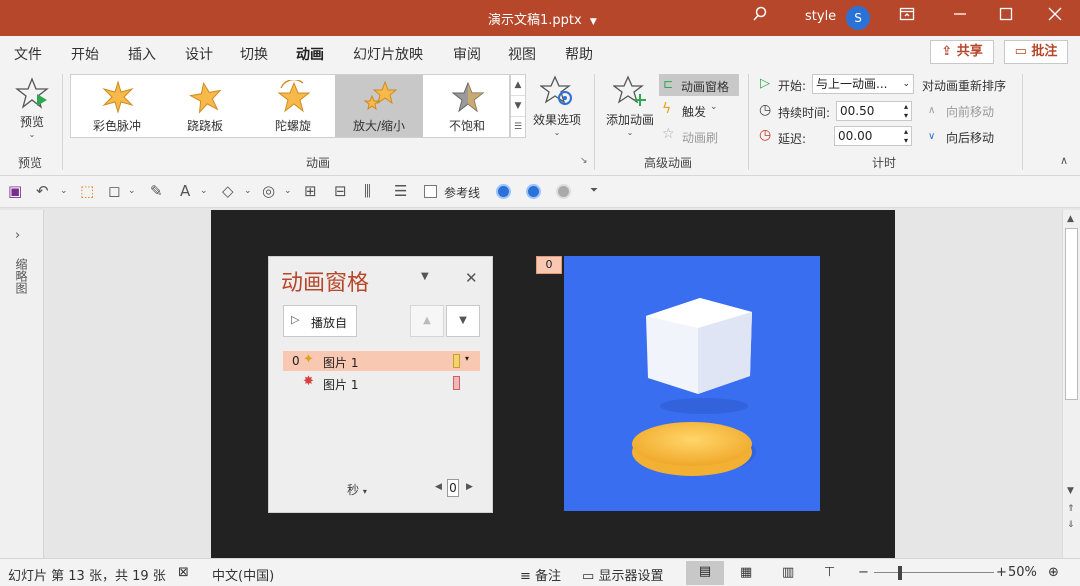 This screenshot has height=586, width=1080. What do you see at coordinates (185, 191) in the screenshot?
I see `font-color-icon: A` at bounding box center [185, 191].